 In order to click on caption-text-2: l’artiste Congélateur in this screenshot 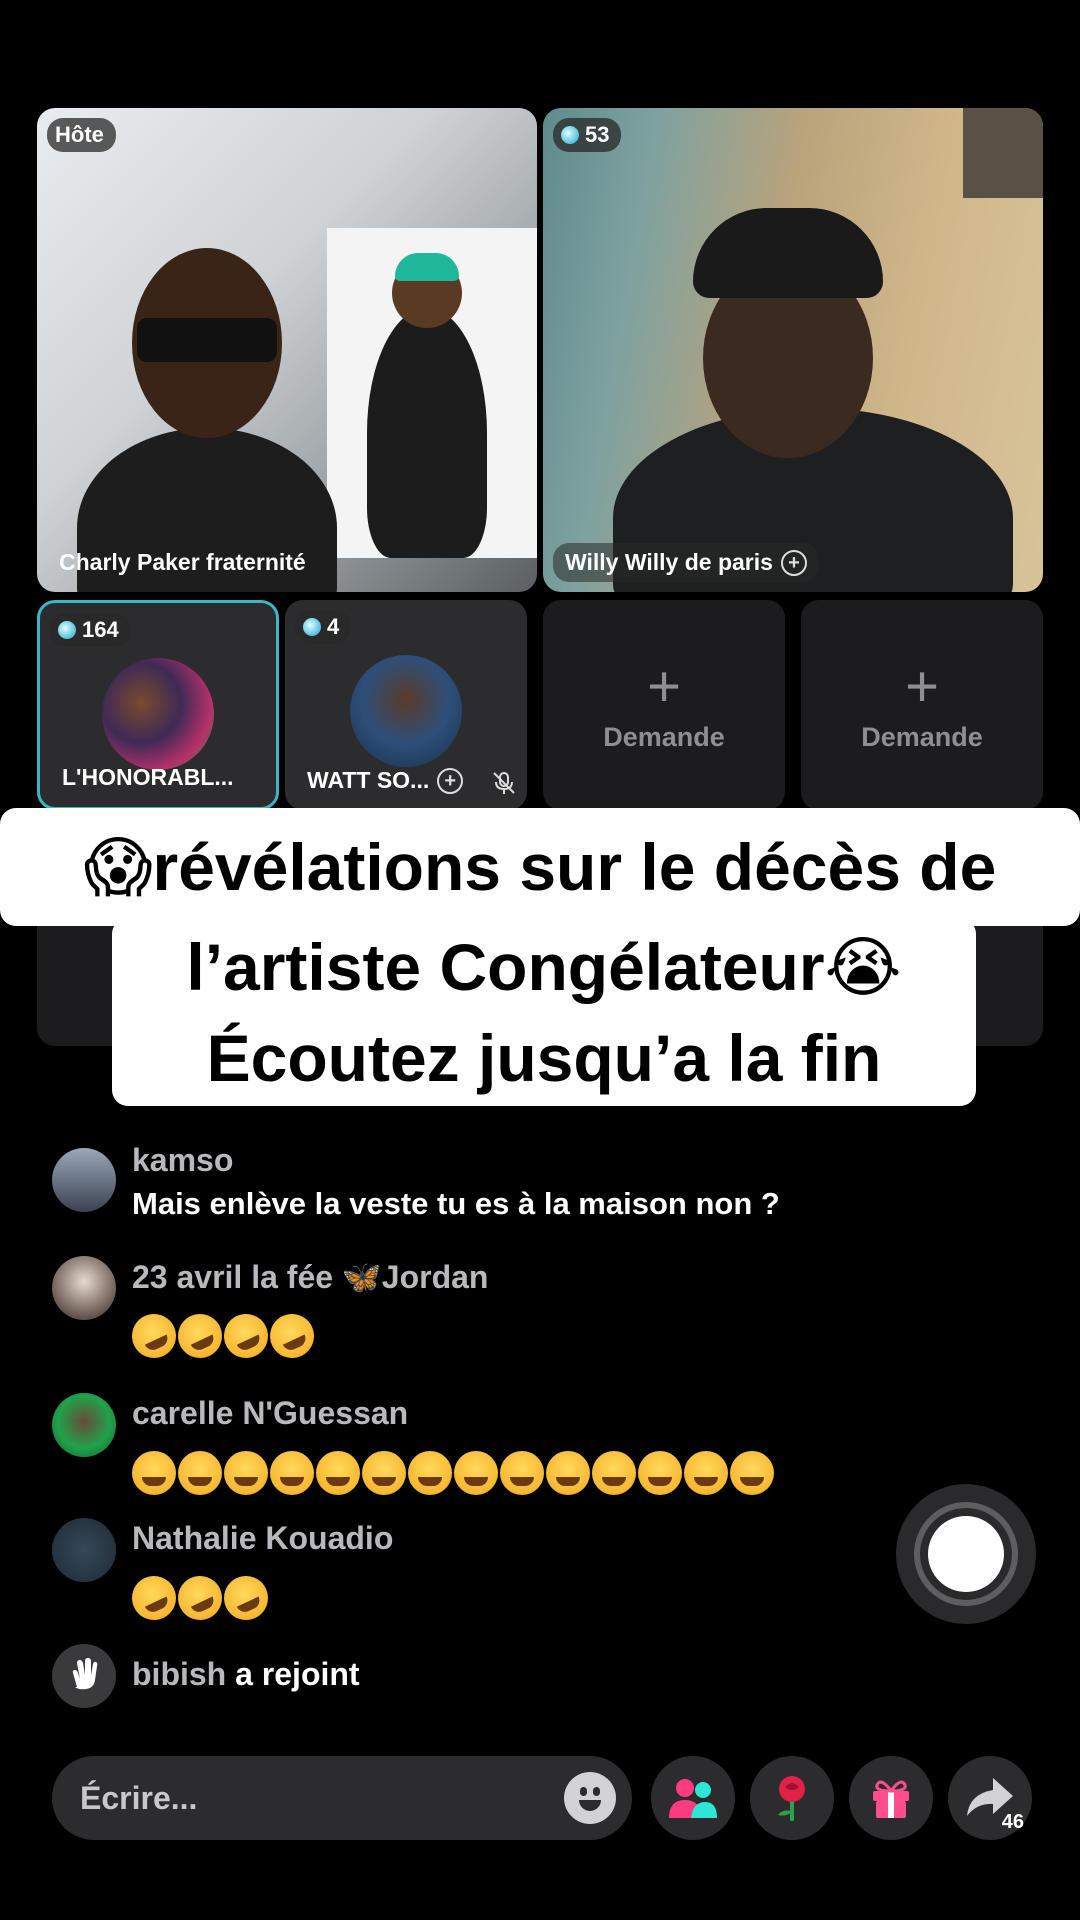, I will do `click(505, 966)`.